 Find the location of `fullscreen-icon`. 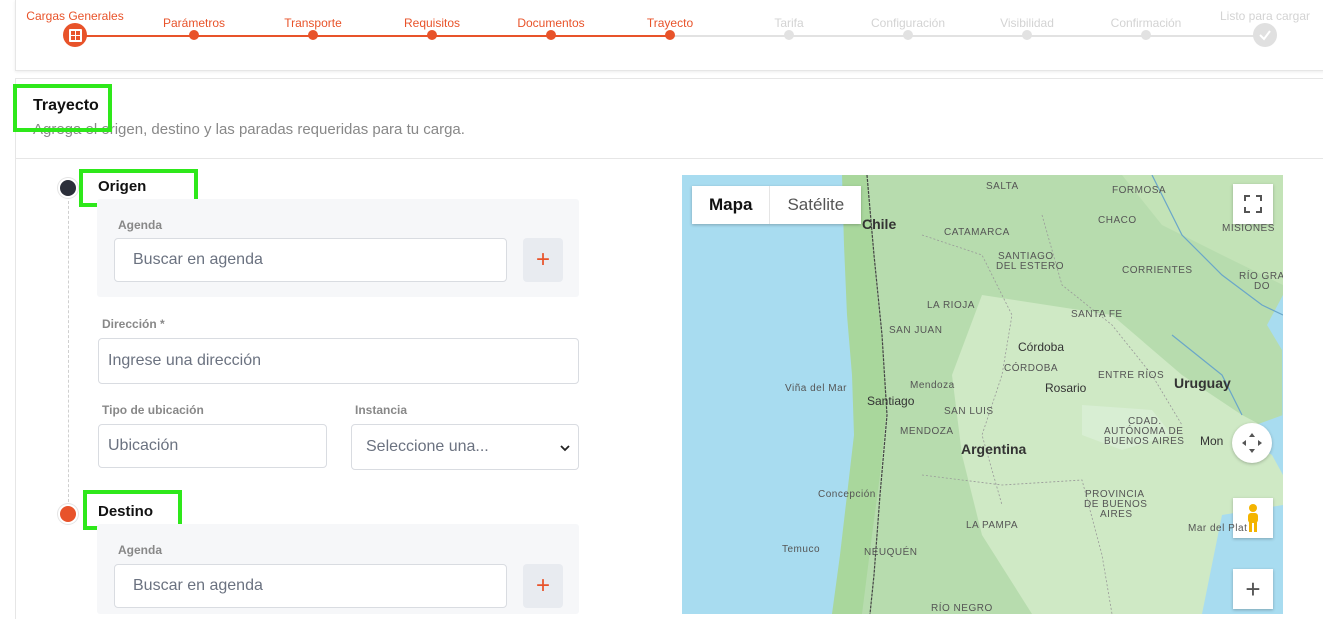

fullscreen-icon is located at coordinates (1253, 204).